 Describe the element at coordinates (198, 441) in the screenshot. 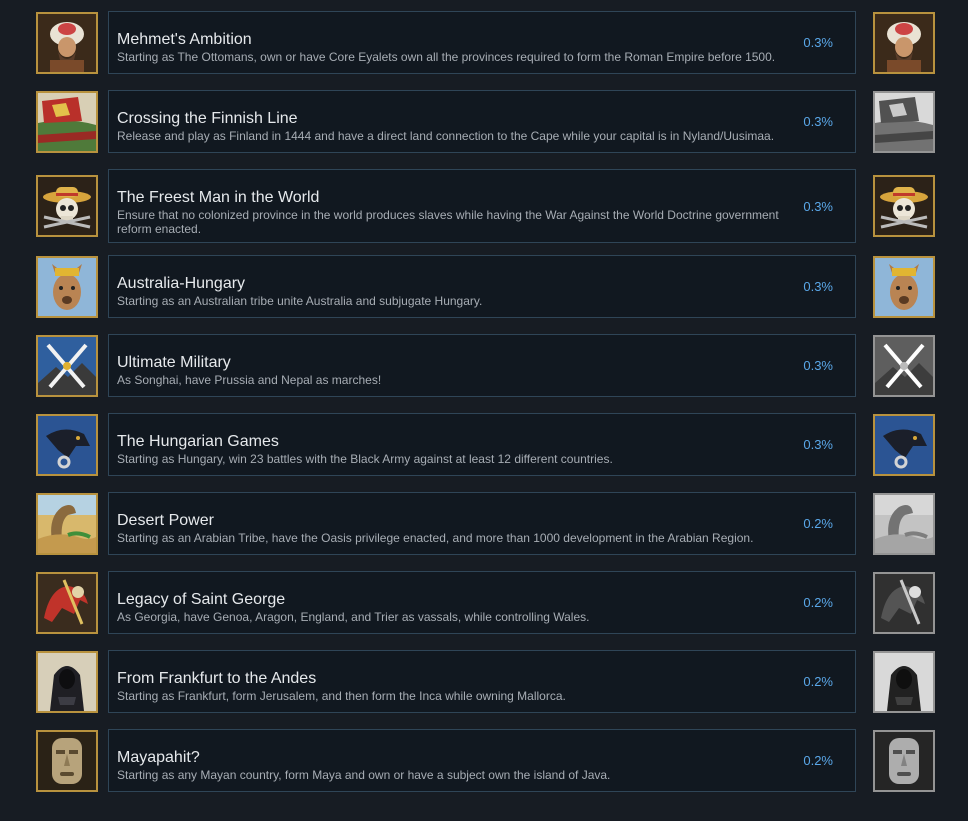

I see `achievement-title: The Hungarian Games` at that location.